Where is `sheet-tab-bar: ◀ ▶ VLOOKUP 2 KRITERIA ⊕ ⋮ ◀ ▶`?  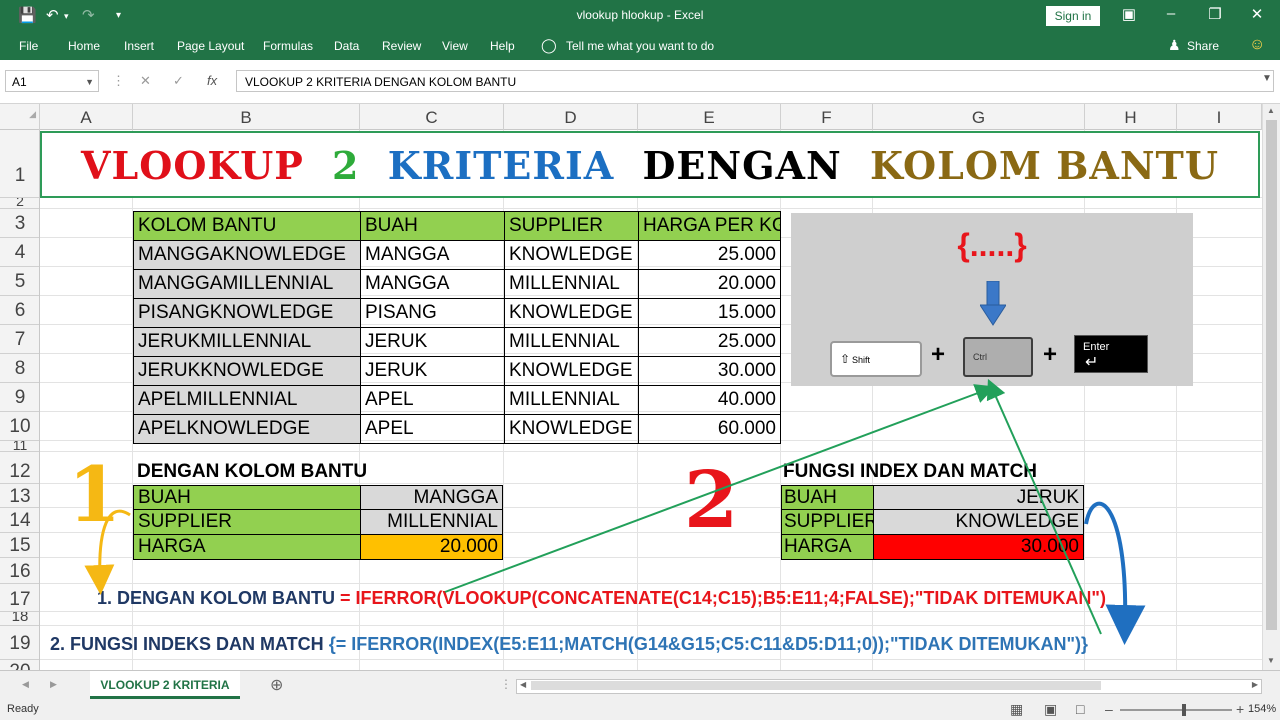 sheet-tab-bar: ◀ ▶ VLOOKUP 2 KRITERIA ⊕ ⋮ ◀ ▶ is located at coordinates (640, 685).